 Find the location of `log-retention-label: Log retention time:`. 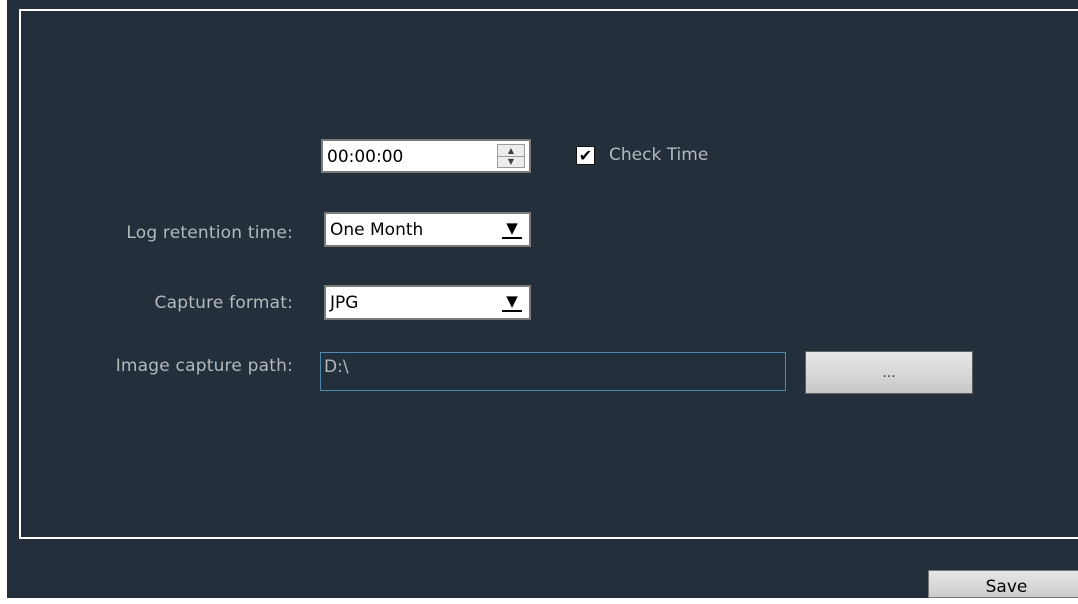

log-retention-label: Log retention time: is located at coordinates (209, 233).